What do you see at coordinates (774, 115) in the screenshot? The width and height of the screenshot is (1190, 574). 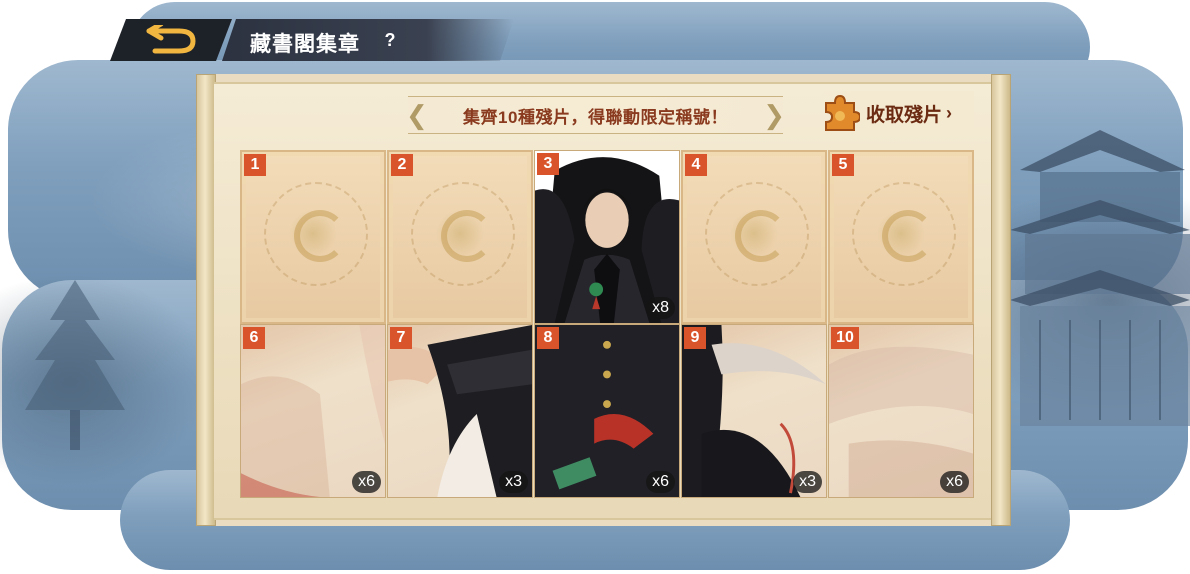 I see `banner-bracket-right: ❯` at bounding box center [774, 115].